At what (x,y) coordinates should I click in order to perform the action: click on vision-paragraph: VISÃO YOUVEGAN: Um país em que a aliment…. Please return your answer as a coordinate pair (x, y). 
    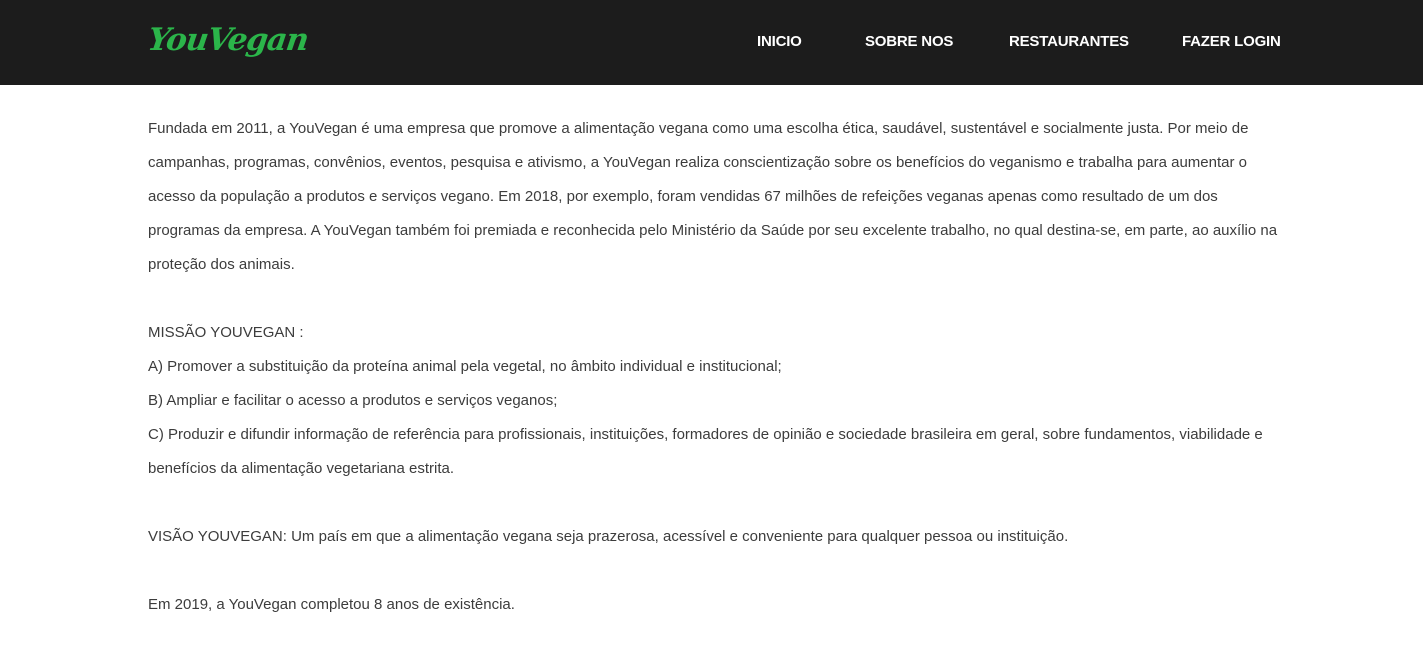
    Looking at the image, I should click on (608, 536).